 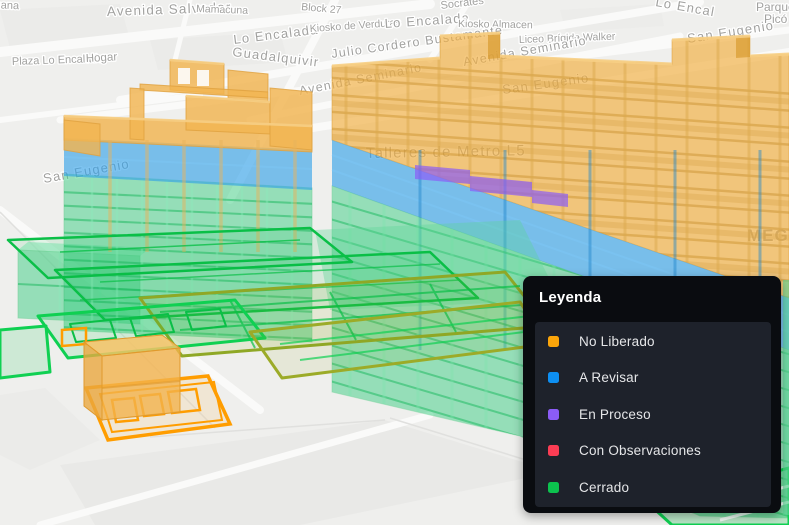 I want to click on map-label: lauana, so click(x=10, y=6).